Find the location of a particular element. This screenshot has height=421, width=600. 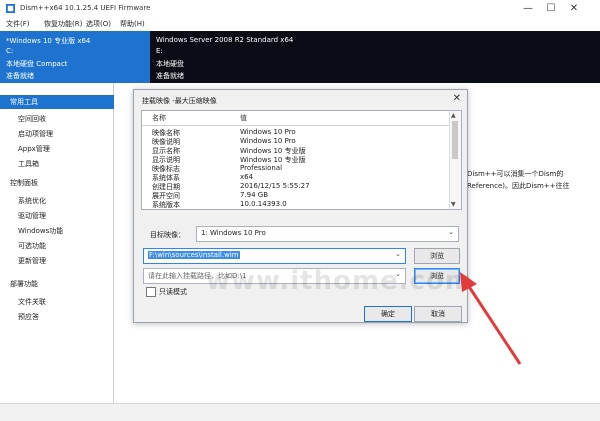

image-name: *Windows 10 专业版 x64 is located at coordinates (48, 41).